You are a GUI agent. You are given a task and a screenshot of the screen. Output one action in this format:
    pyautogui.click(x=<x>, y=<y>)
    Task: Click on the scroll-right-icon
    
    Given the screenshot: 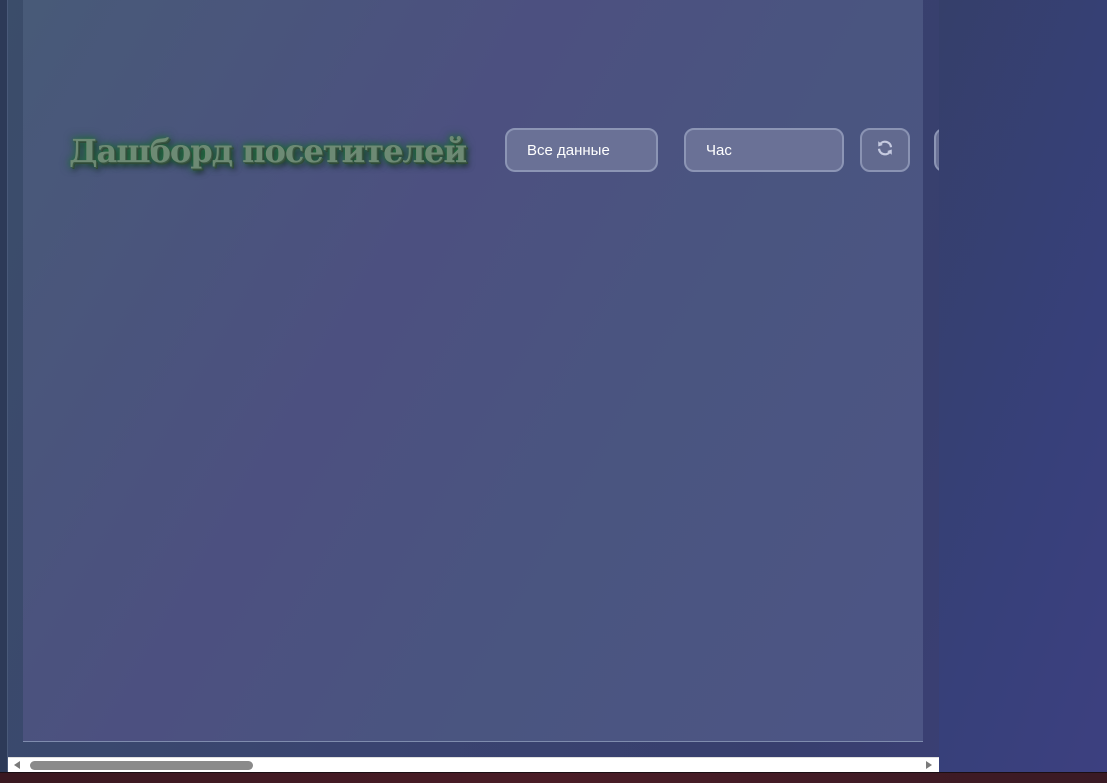 What is the action you would take?
    pyautogui.click(x=929, y=765)
    